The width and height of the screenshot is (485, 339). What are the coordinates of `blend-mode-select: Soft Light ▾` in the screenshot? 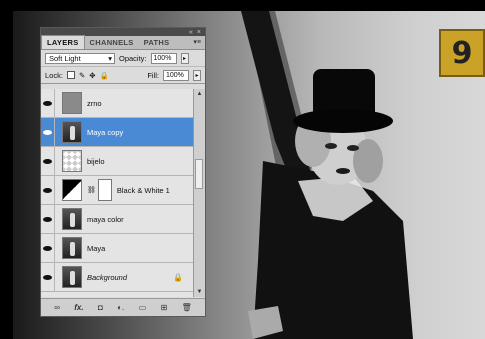 It's located at (80, 58).